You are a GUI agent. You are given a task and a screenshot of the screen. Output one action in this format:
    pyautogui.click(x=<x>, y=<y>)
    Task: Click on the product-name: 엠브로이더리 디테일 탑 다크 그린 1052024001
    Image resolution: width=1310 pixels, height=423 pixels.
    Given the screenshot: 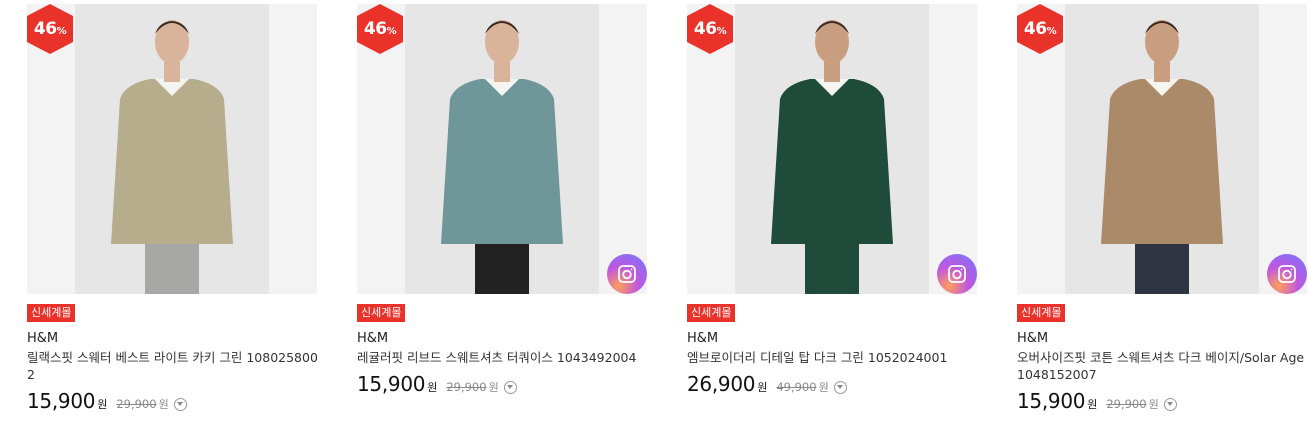 What is the action you would take?
    pyautogui.click(x=833, y=357)
    